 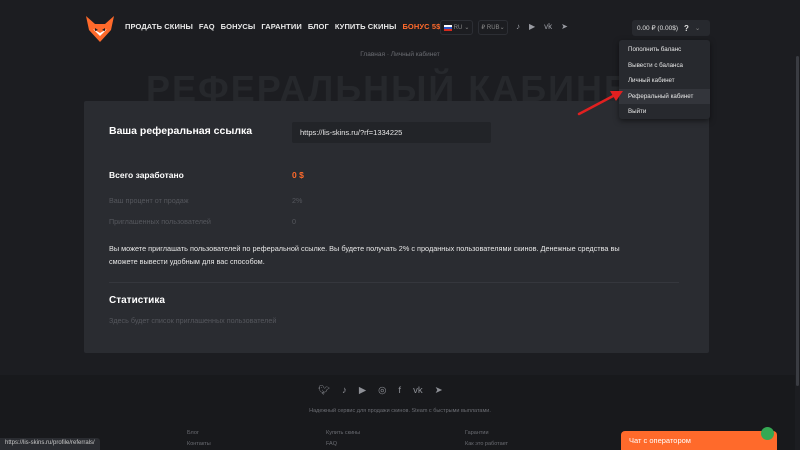 I want to click on footer-link-blog: Блог, so click(x=199, y=433).